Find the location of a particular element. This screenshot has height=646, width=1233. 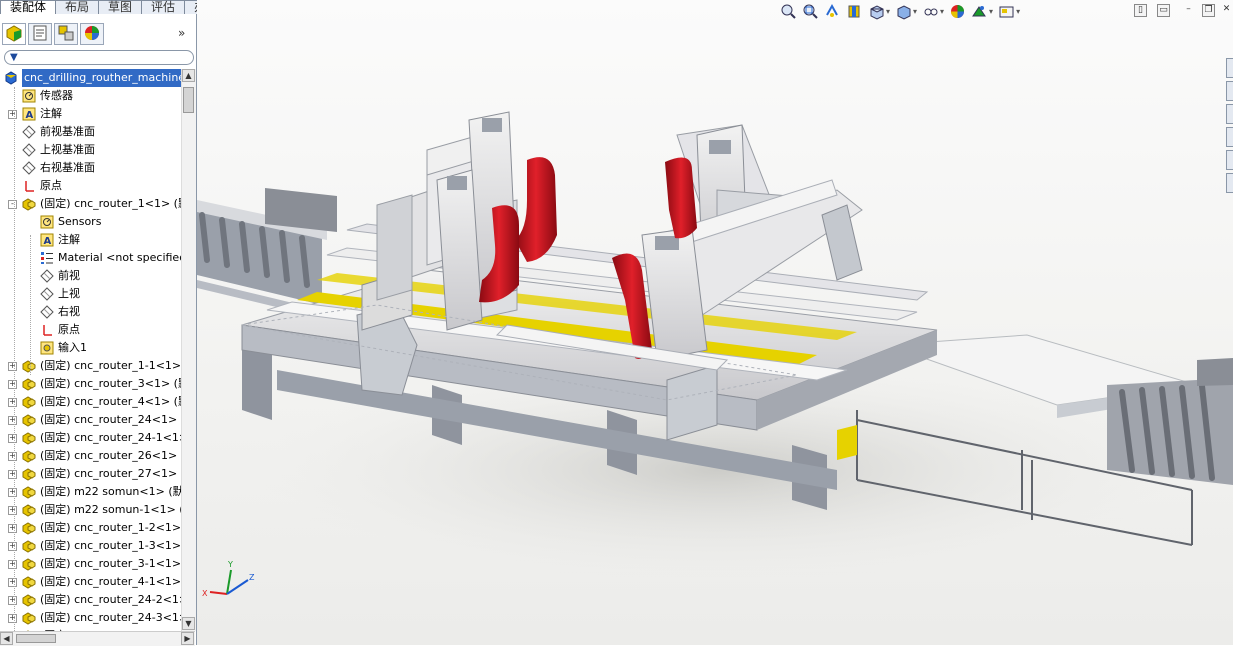

tree-vertical-scrollbar: ▲ ▼ is located at coordinates (188, 350).